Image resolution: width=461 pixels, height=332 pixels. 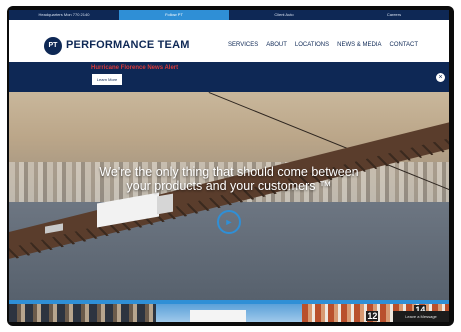 I want to click on truck-cab-image, so click(x=165, y=204).